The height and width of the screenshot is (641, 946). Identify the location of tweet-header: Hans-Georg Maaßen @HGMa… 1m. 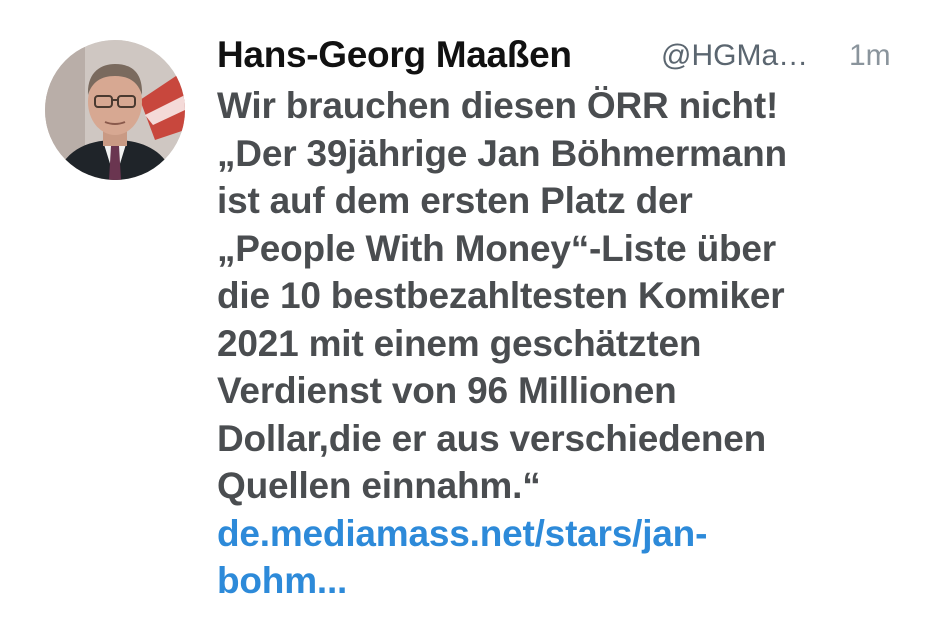
(567, 56).